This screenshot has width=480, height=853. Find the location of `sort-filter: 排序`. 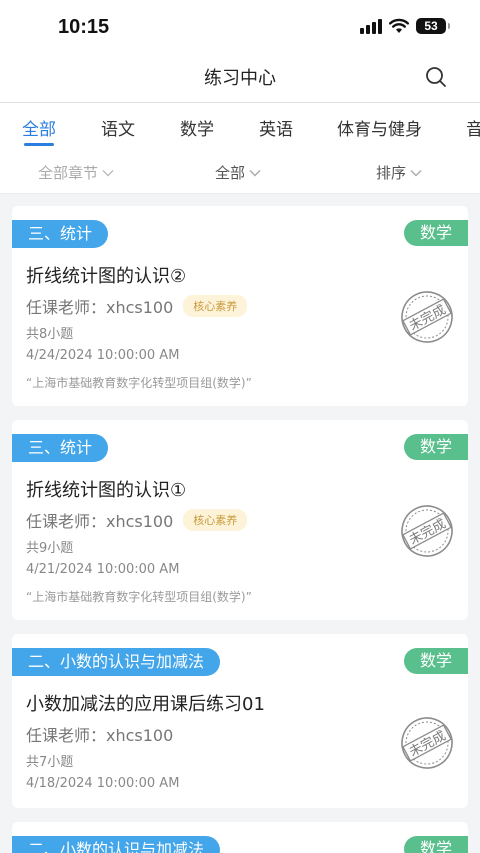

sort-filter: 排序 is located at coordinates (399, 172).